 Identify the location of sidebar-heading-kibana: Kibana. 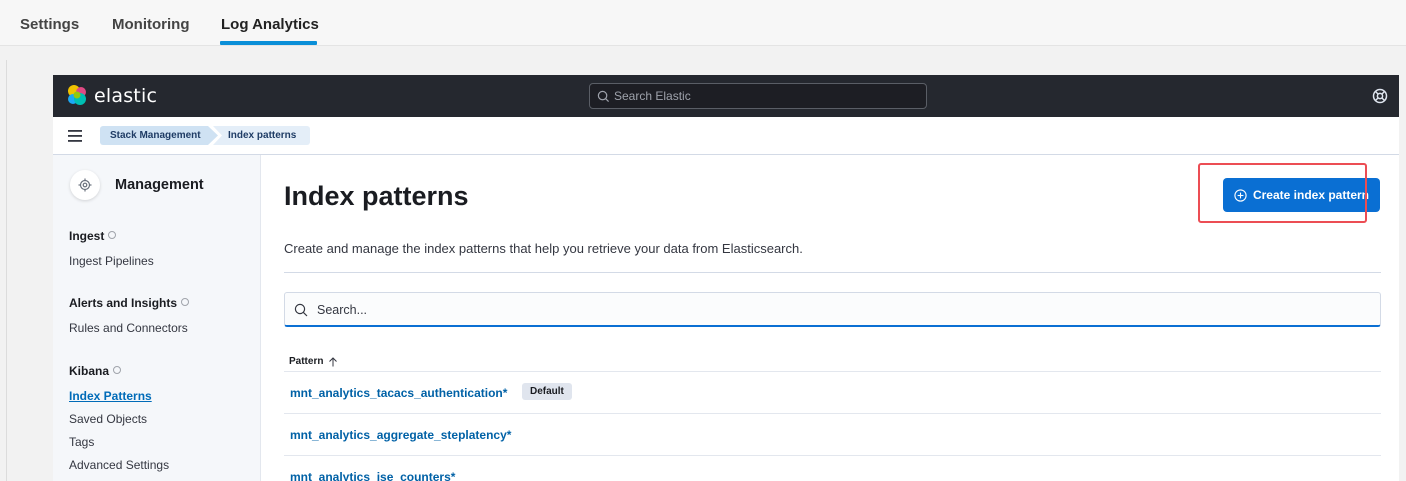
(95, 371).